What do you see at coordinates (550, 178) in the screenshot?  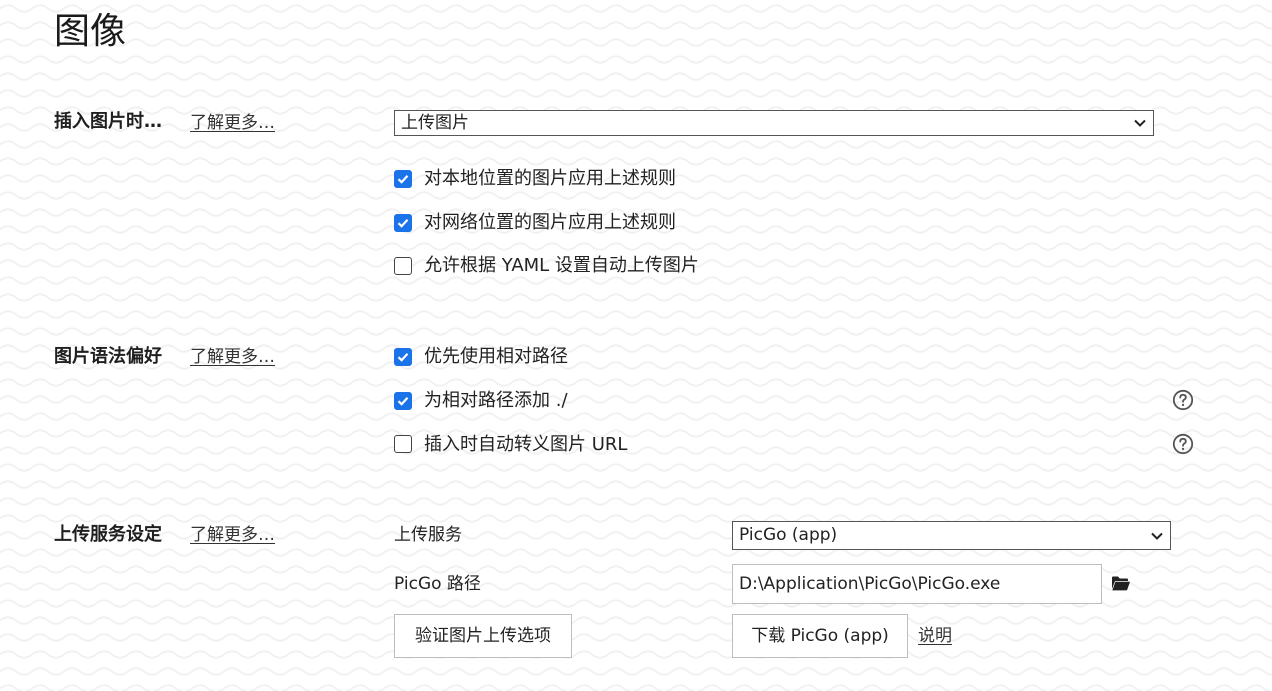 I see `option-label-apply-local: 对本地位置的图片应用上述规则` at bounding box center [550, 178].